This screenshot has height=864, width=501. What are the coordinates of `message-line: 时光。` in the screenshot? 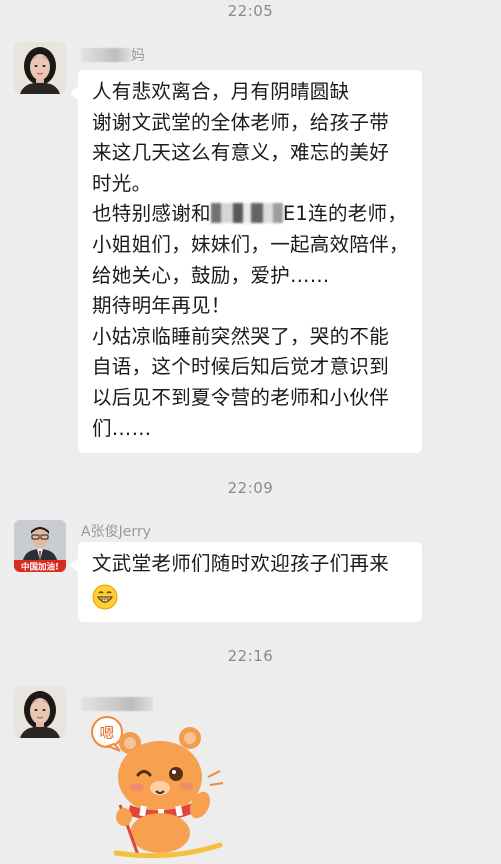 It's located at (122, 183).